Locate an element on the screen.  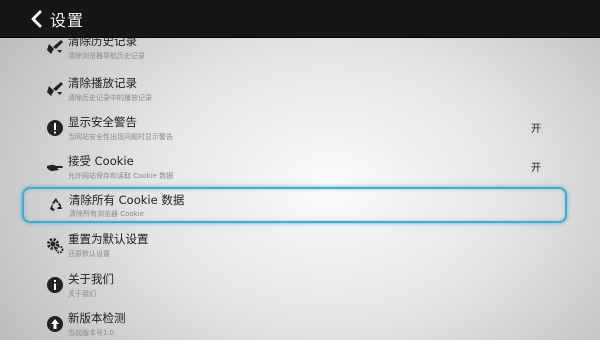
setting-clear-cookies: 清除所有 Cookie 数据 清除所有浏览器 Cookie is located at coordinates (294, 205).